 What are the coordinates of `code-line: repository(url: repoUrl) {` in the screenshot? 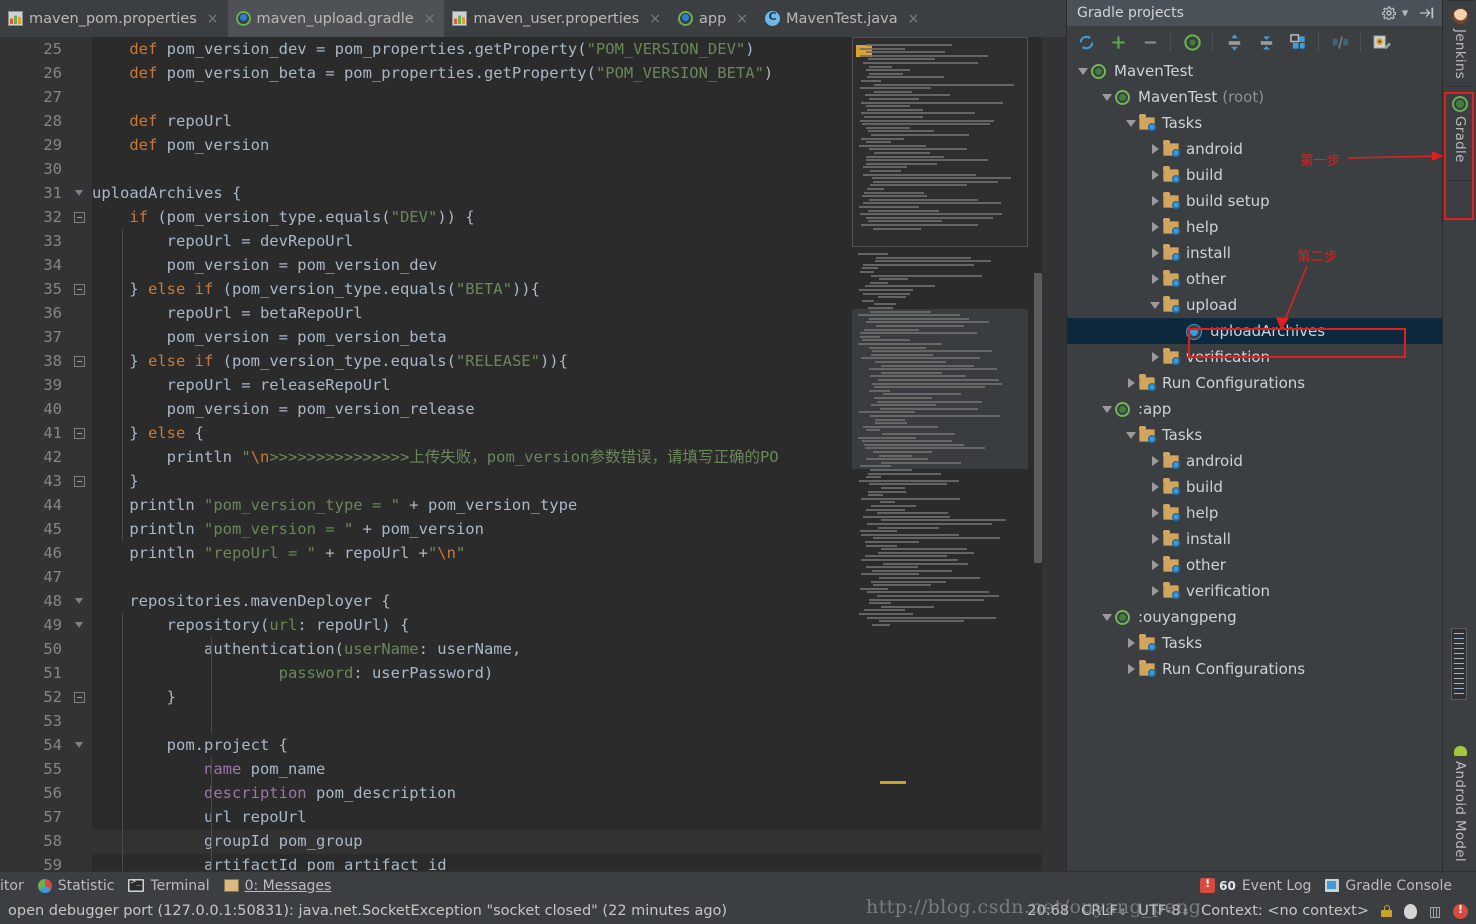 It's located at (251, 625).